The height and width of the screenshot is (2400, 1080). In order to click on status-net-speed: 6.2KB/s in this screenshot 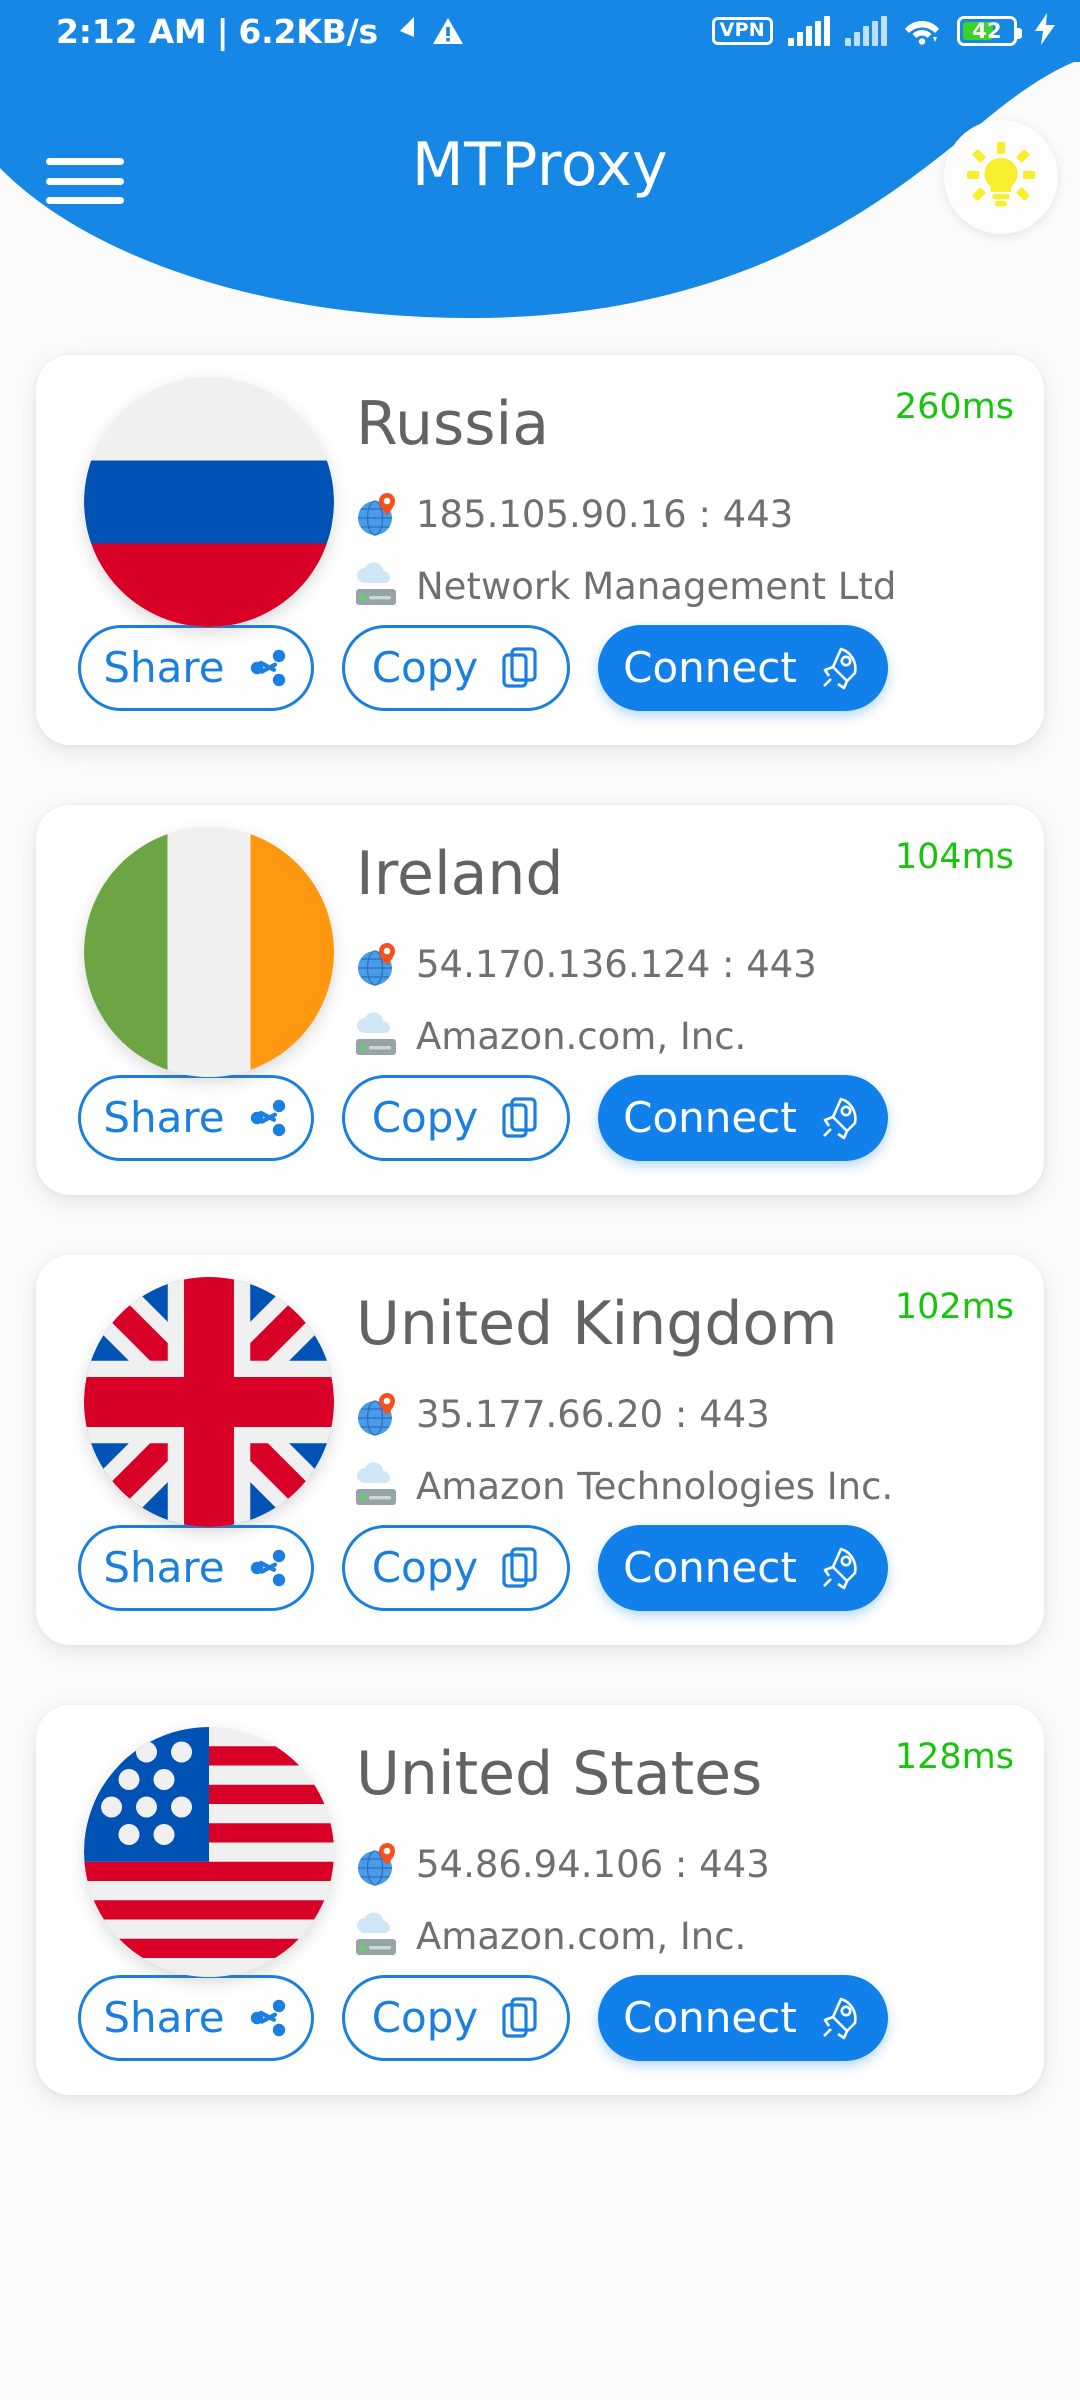, I will do `click(308, 31)`.